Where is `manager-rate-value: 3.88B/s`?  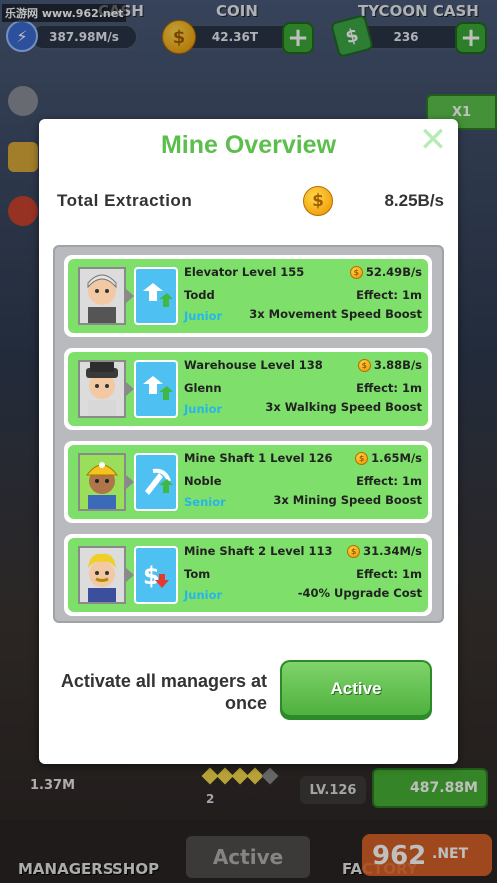 manager-rate-value: 3.88B/s is located at coordinates (397, 365).